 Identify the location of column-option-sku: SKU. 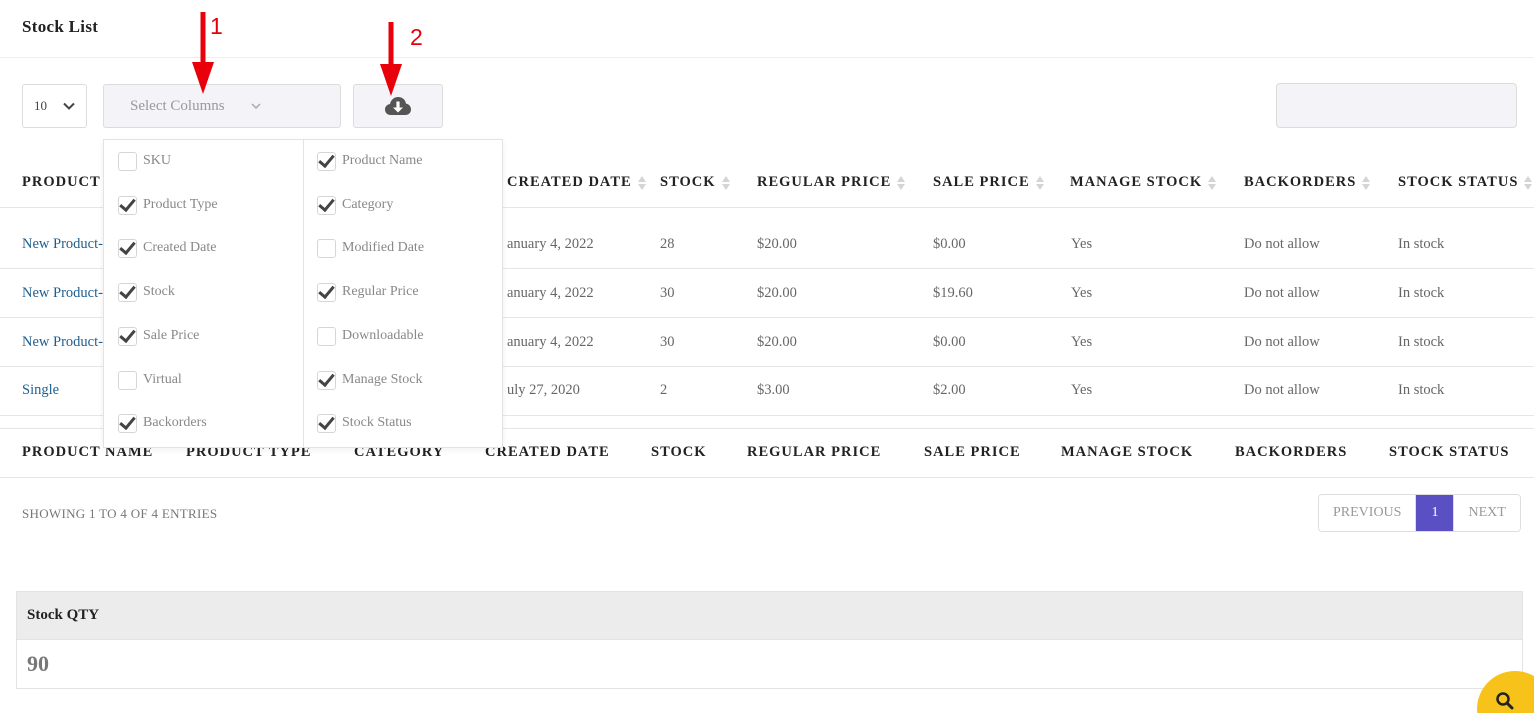
(144, 161).